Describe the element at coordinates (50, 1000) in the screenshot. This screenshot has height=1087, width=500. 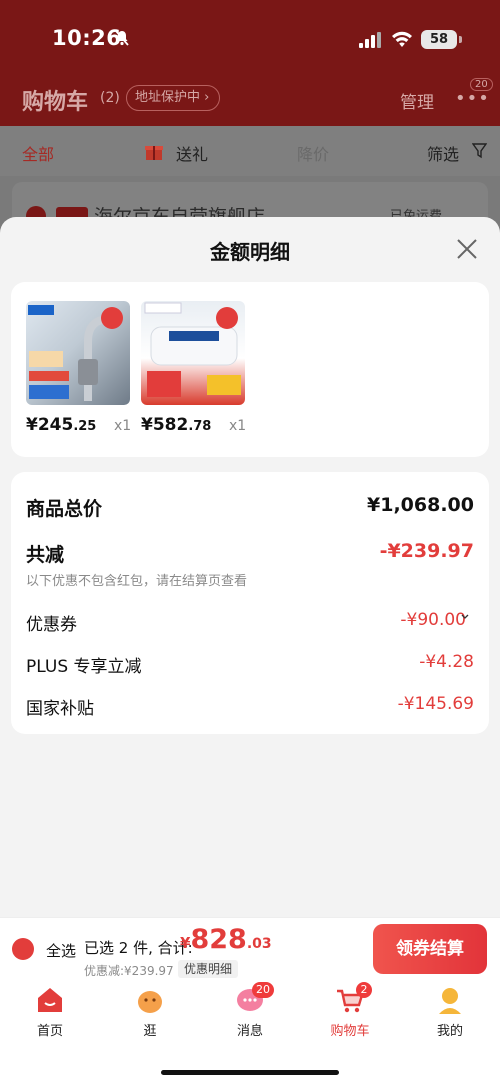
I see `home-icon` at that location.